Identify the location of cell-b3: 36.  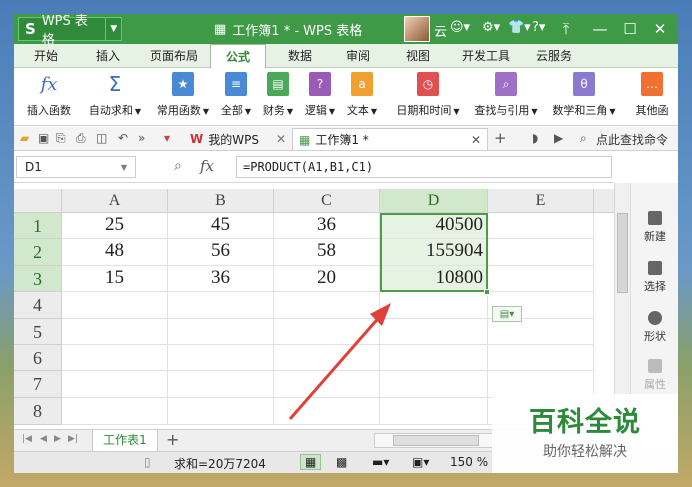
(221, 279).